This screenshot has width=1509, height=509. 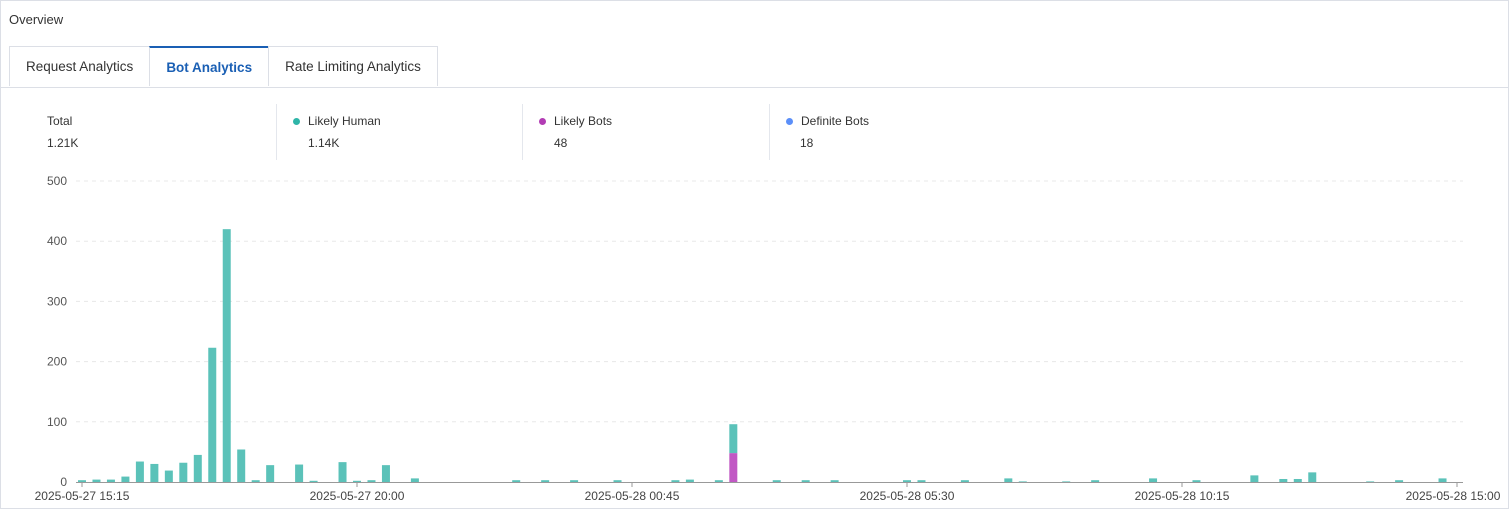 What do you see at coordinates (63, 143) in the screenshot?
I see `stat-total-value: 1.21K` at bounding box center [63, 143].